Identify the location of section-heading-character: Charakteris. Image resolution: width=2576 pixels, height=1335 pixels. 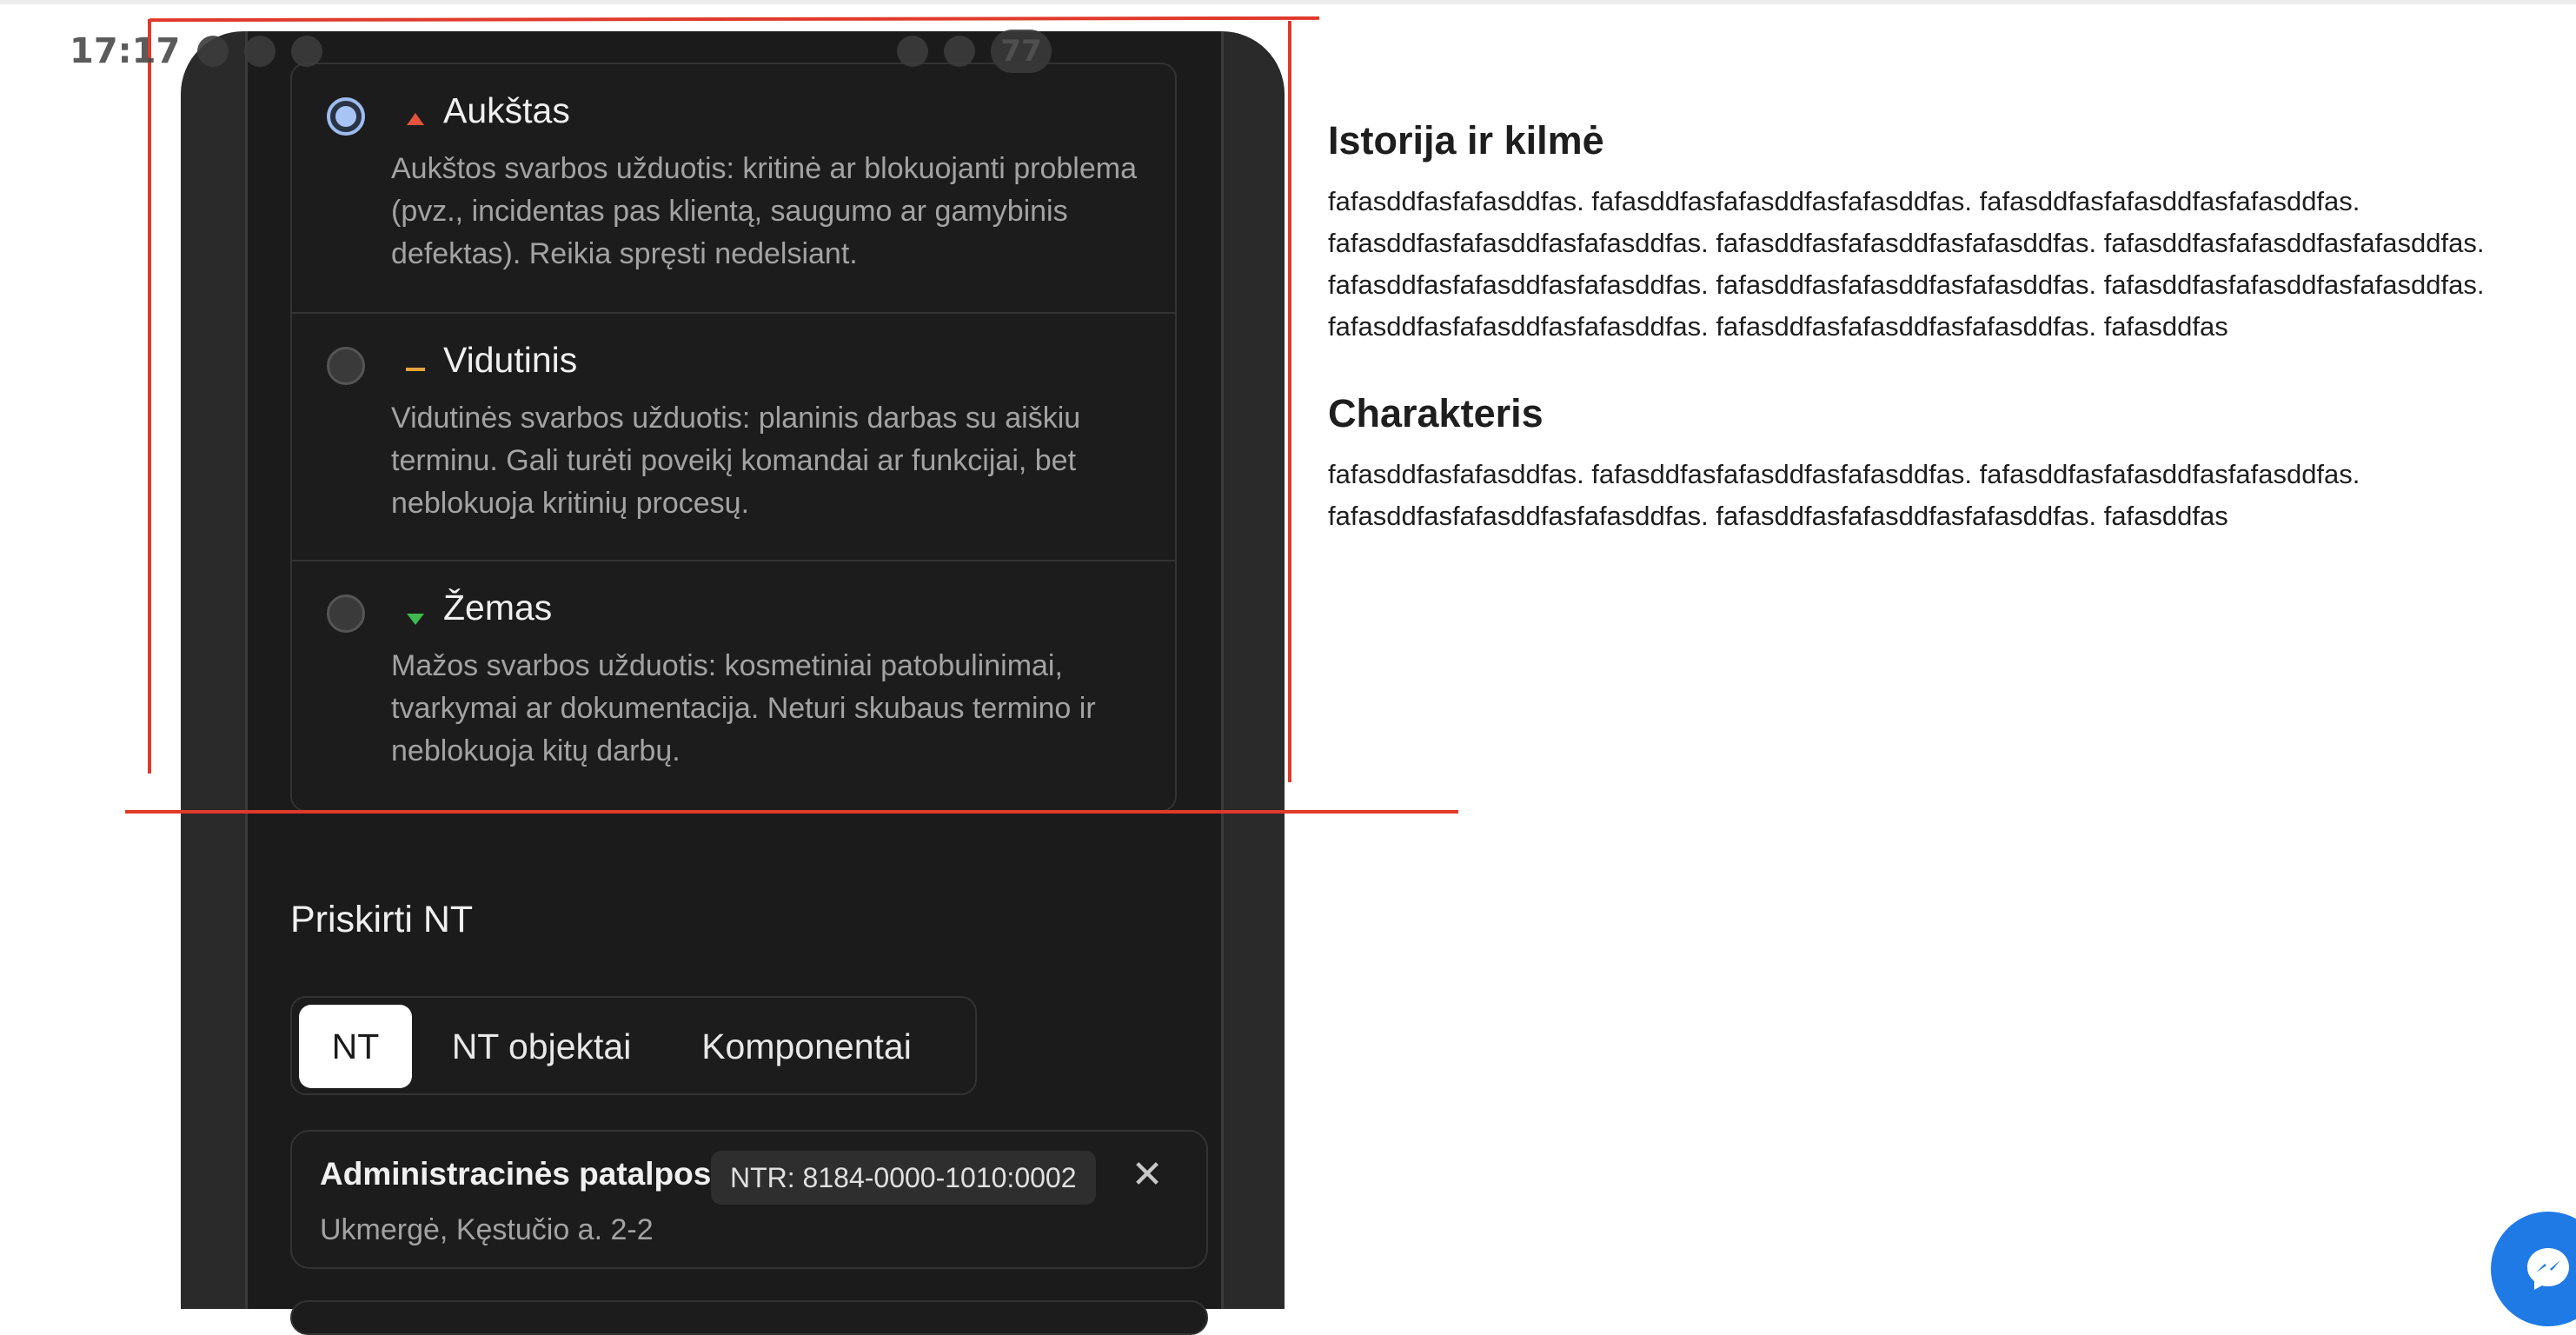
(1436, 413).